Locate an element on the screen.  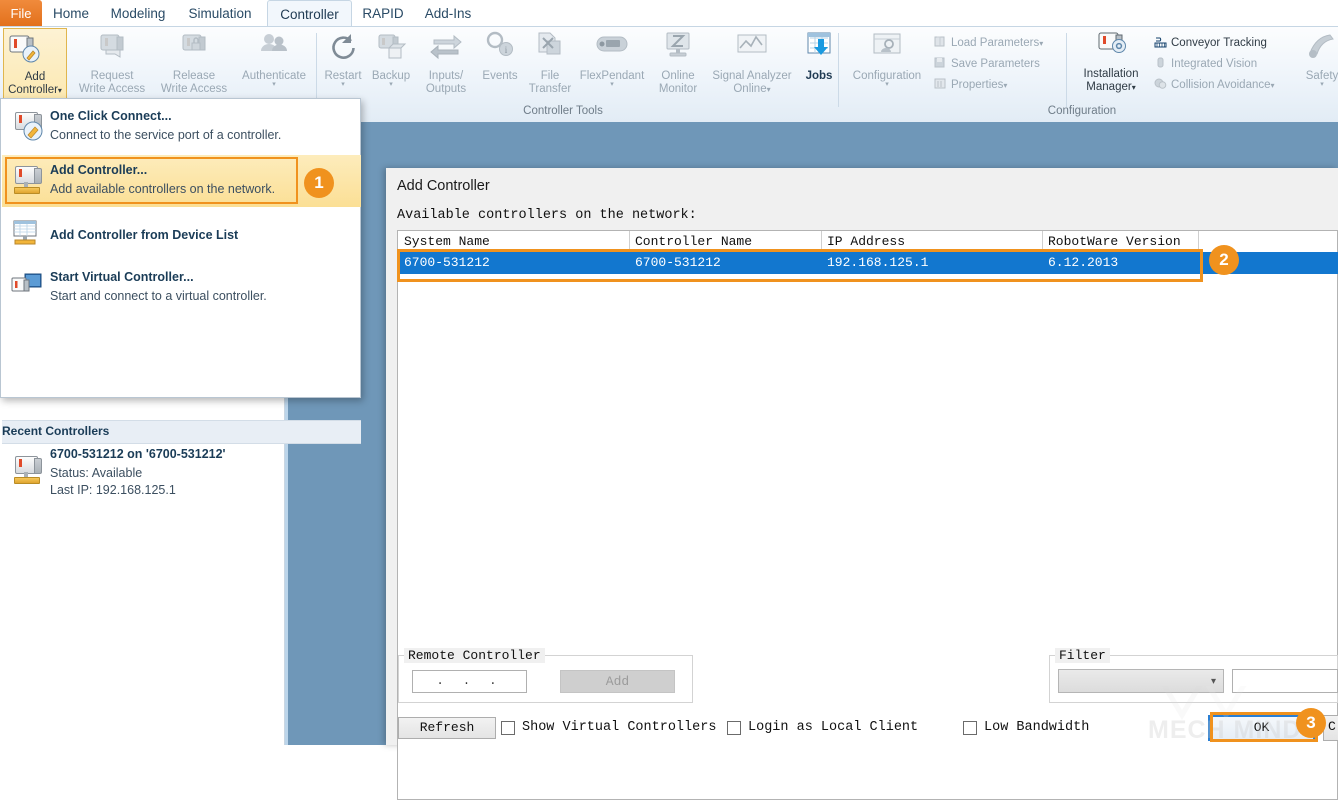
flexpendant-label: FlexPendant is located at coordinates (612, 75).